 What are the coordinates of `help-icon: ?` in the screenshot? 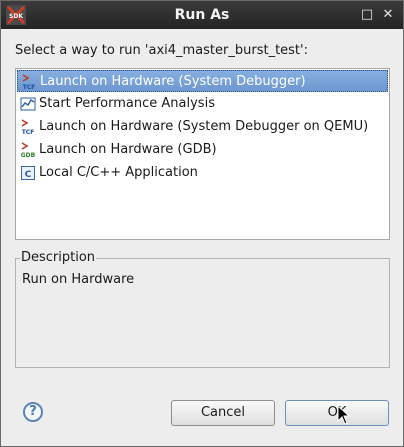 It's located at (33, 412).